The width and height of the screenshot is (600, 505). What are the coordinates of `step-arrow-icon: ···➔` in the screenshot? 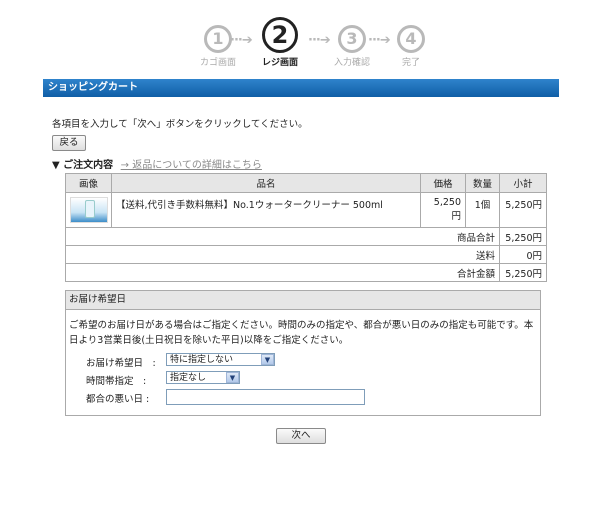 It's located at (241, 40).